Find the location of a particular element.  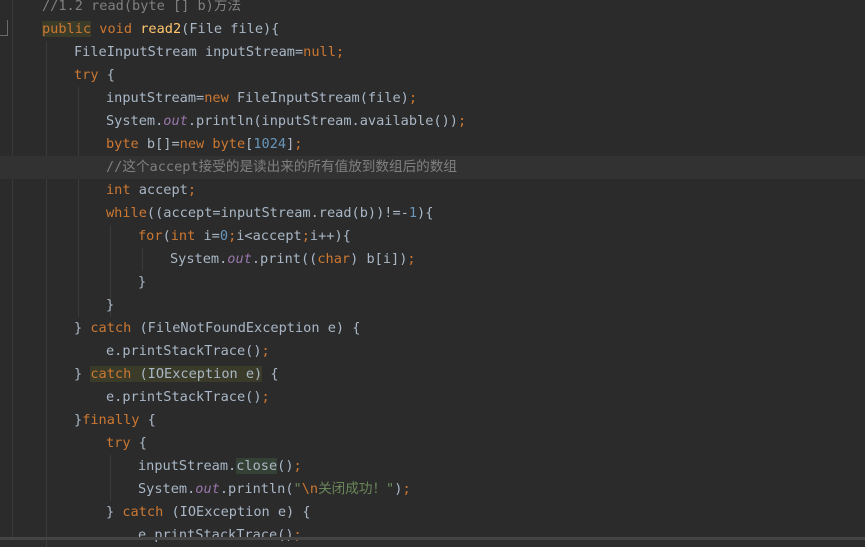

code-line: }finally { is located at coordinates (432, 420).